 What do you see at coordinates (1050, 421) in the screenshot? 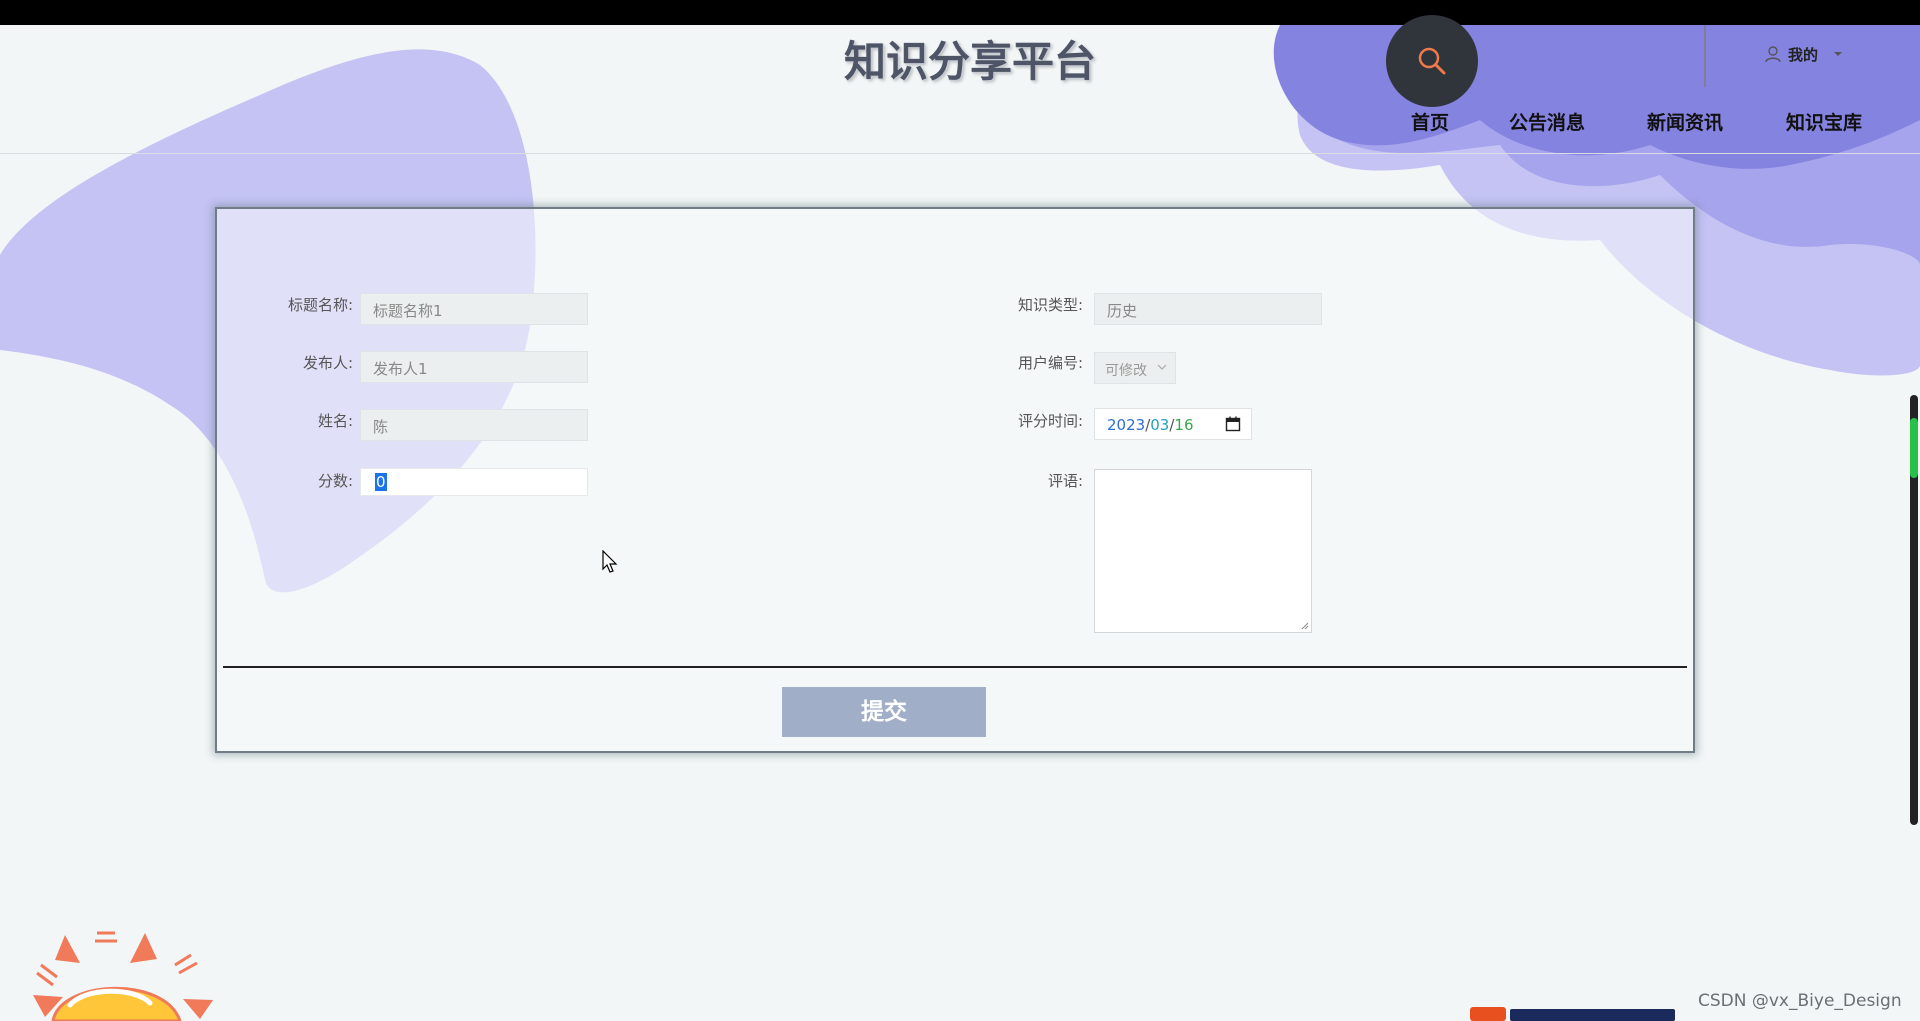
I see `score-time-label: 评分时间:` at bounding box center [1050, 421].